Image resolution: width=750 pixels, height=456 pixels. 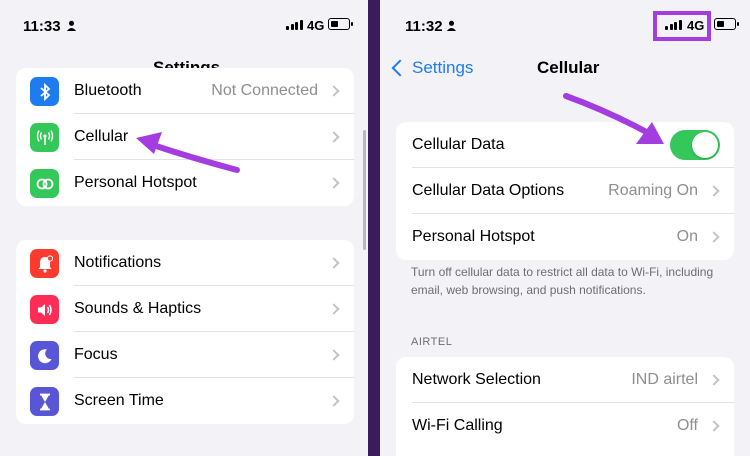 I want to click on hotspot-icon, so click(x=44, y=183).